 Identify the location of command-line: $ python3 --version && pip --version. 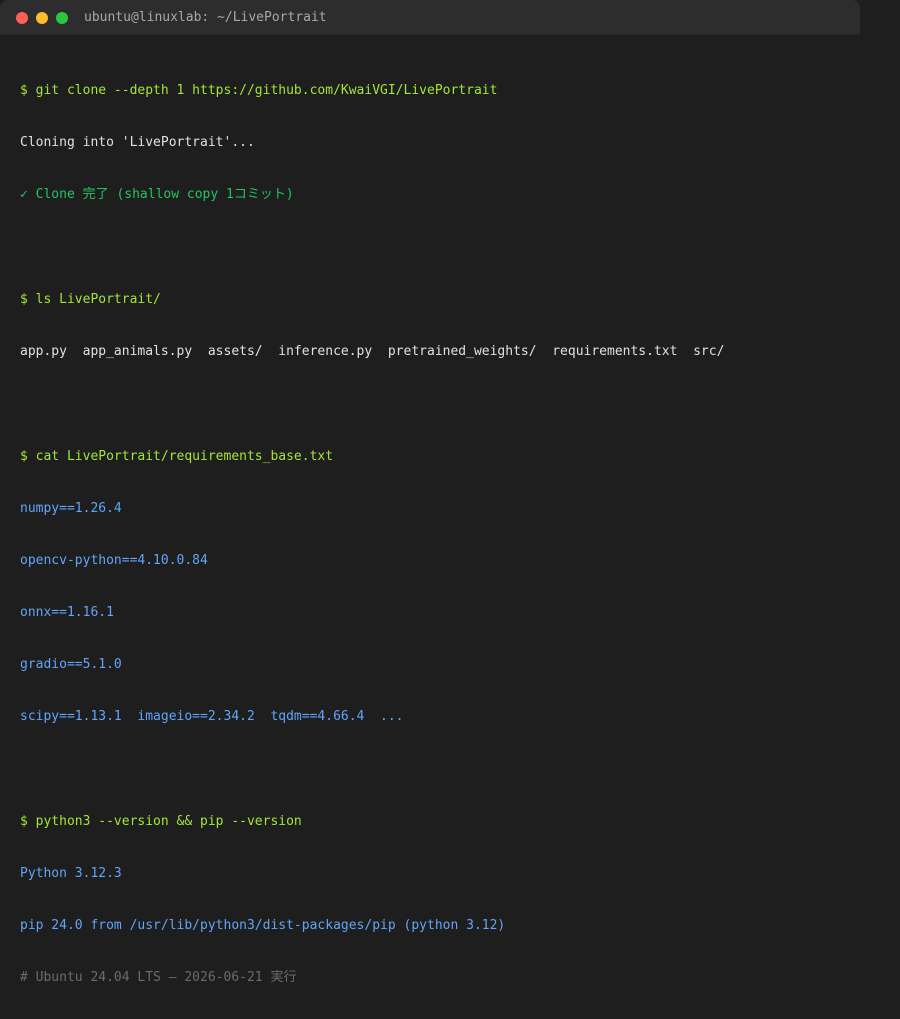
(161, 821).